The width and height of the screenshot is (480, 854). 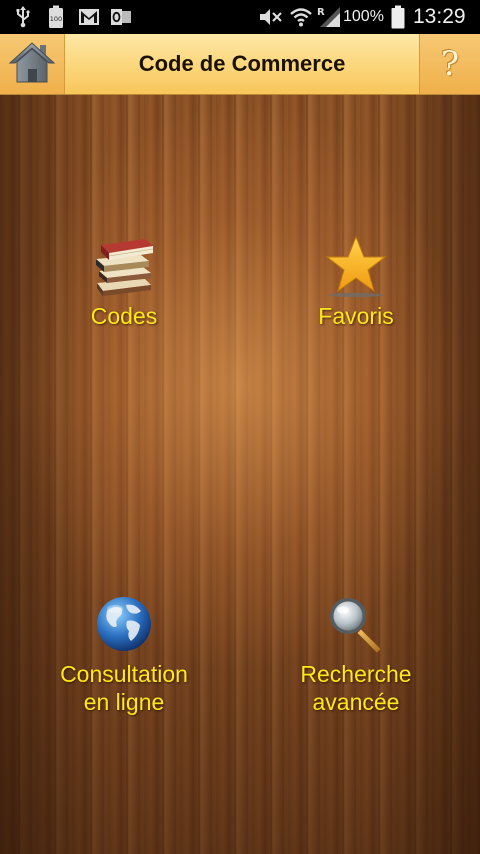 What do you see at coordinates (439, 16) in the screenshot?
I see `clock: 13:29` at bounding box center [439, 16].